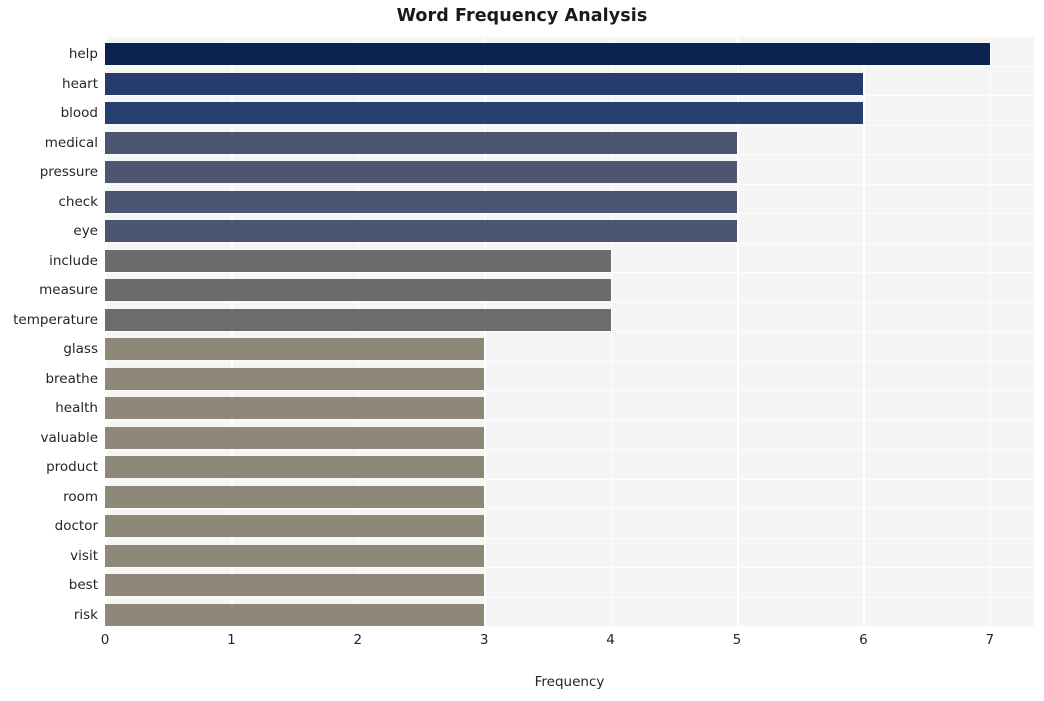  Describe the element at coordinates (863, 640) in the screenshot. I see `x-axis-tick-label: 6` at that location.